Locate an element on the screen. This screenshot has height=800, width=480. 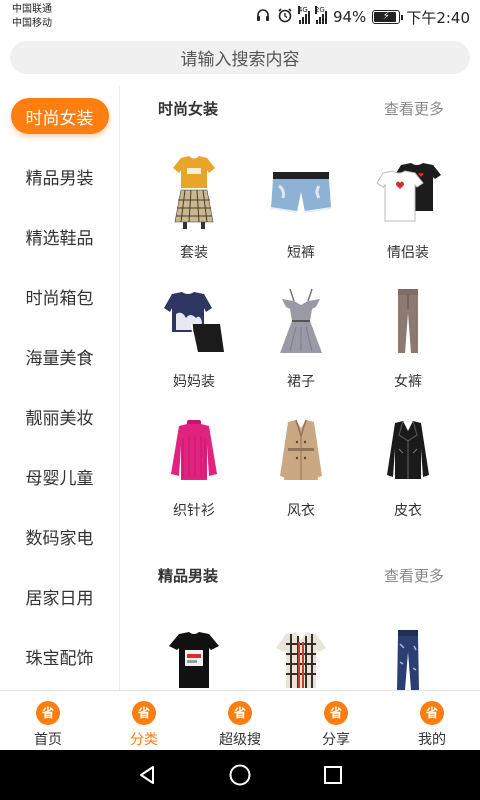
carrier-1: 中国联通 is located at coordinates (32, 9).